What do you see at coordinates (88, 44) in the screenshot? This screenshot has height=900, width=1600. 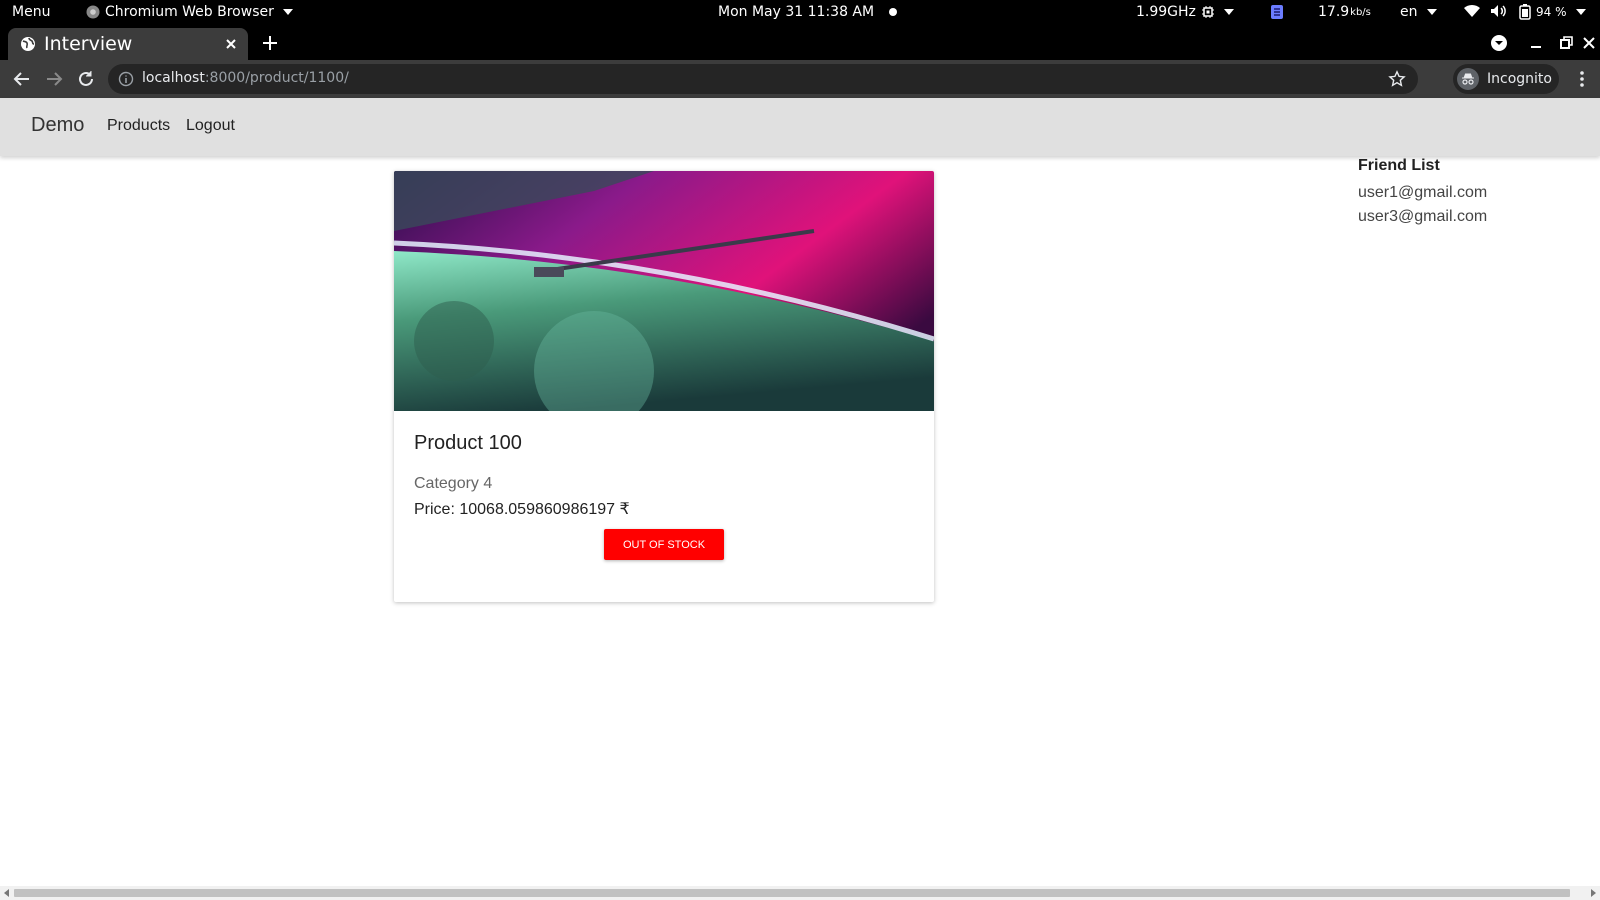 I see `tab-title: Interview` at bounding box center [88, 44].